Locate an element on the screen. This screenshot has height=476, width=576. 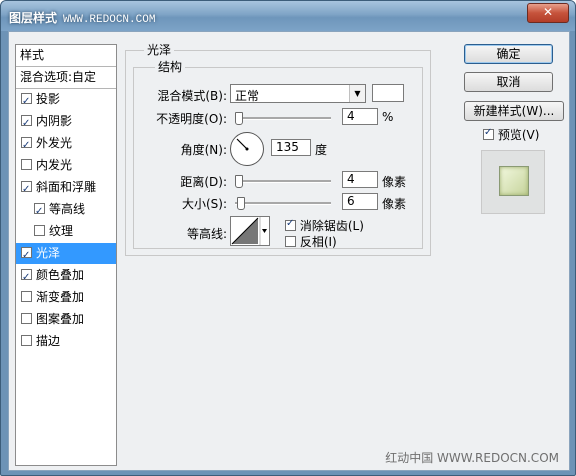
effect-label: 光泽 is located at coordinates (48, 253).